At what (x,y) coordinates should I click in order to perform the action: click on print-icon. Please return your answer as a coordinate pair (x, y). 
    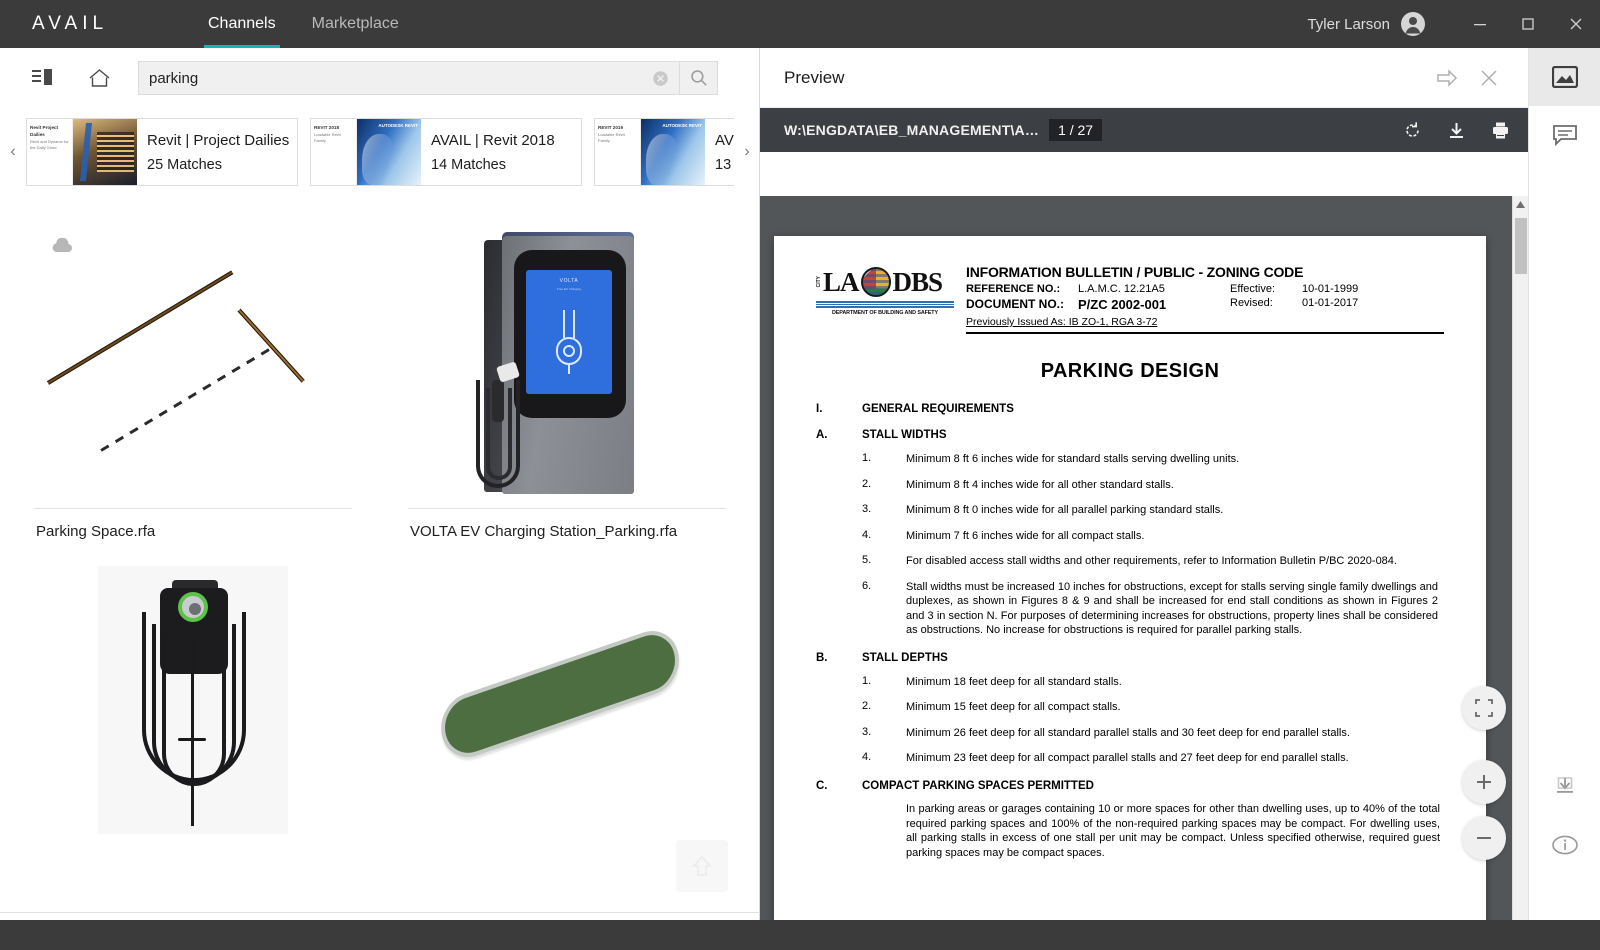
    Looking at the image, I should click on (1500, 130).